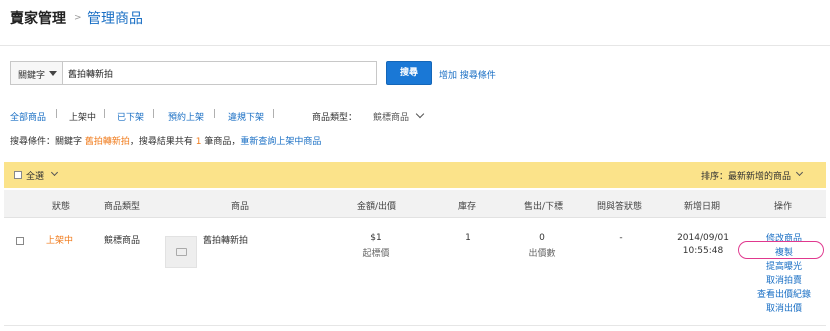 The image size is (830, 331). What do you see at coordinates (186, 116) in the screenshot?
I see `filter-tab-scheduled: 預約上架` at bounding box center [186, 116].